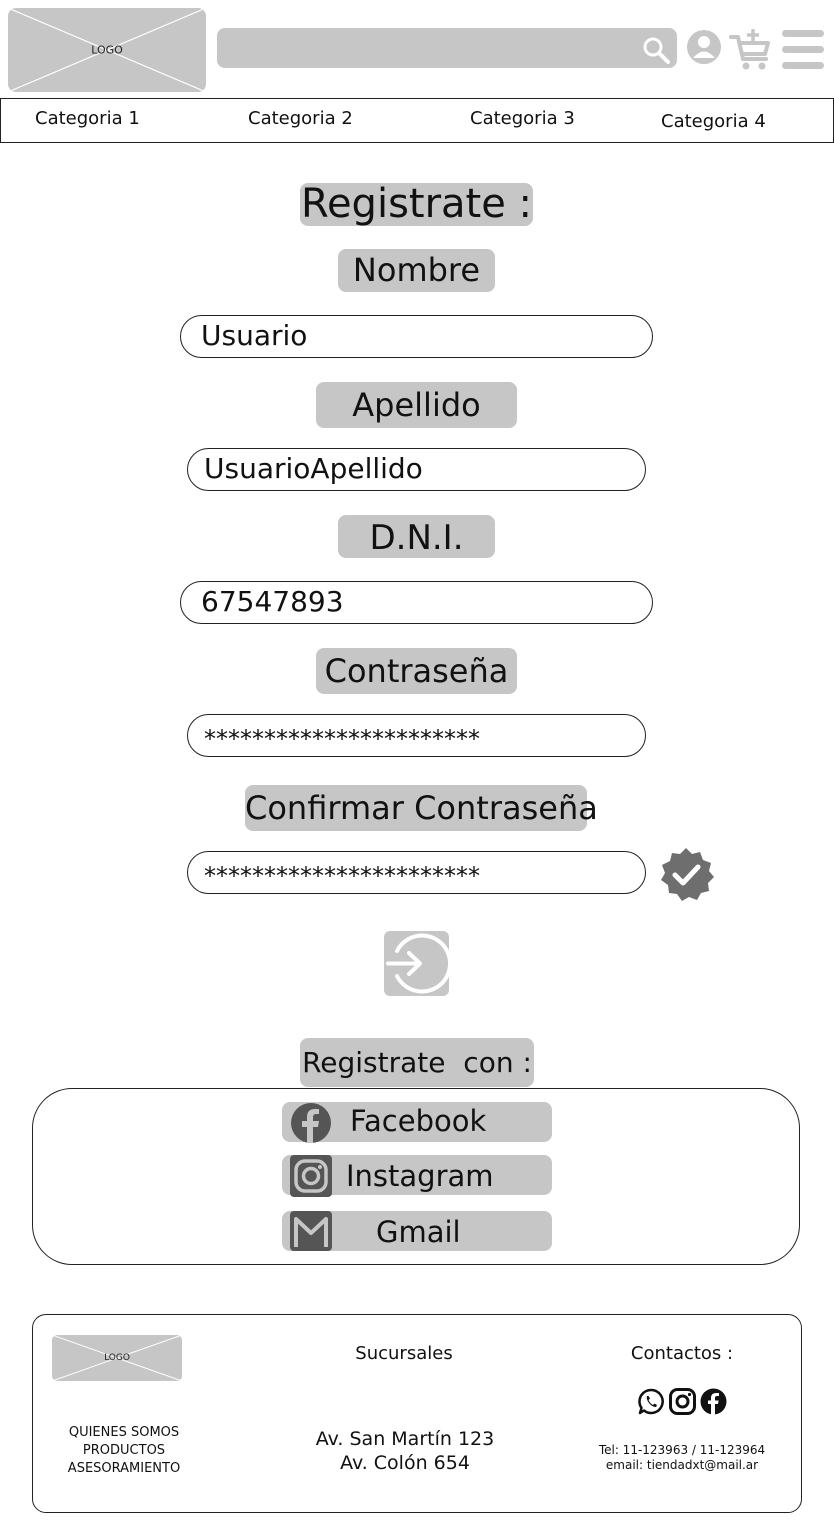  I want to click on menu-icon, so click(803, 50).